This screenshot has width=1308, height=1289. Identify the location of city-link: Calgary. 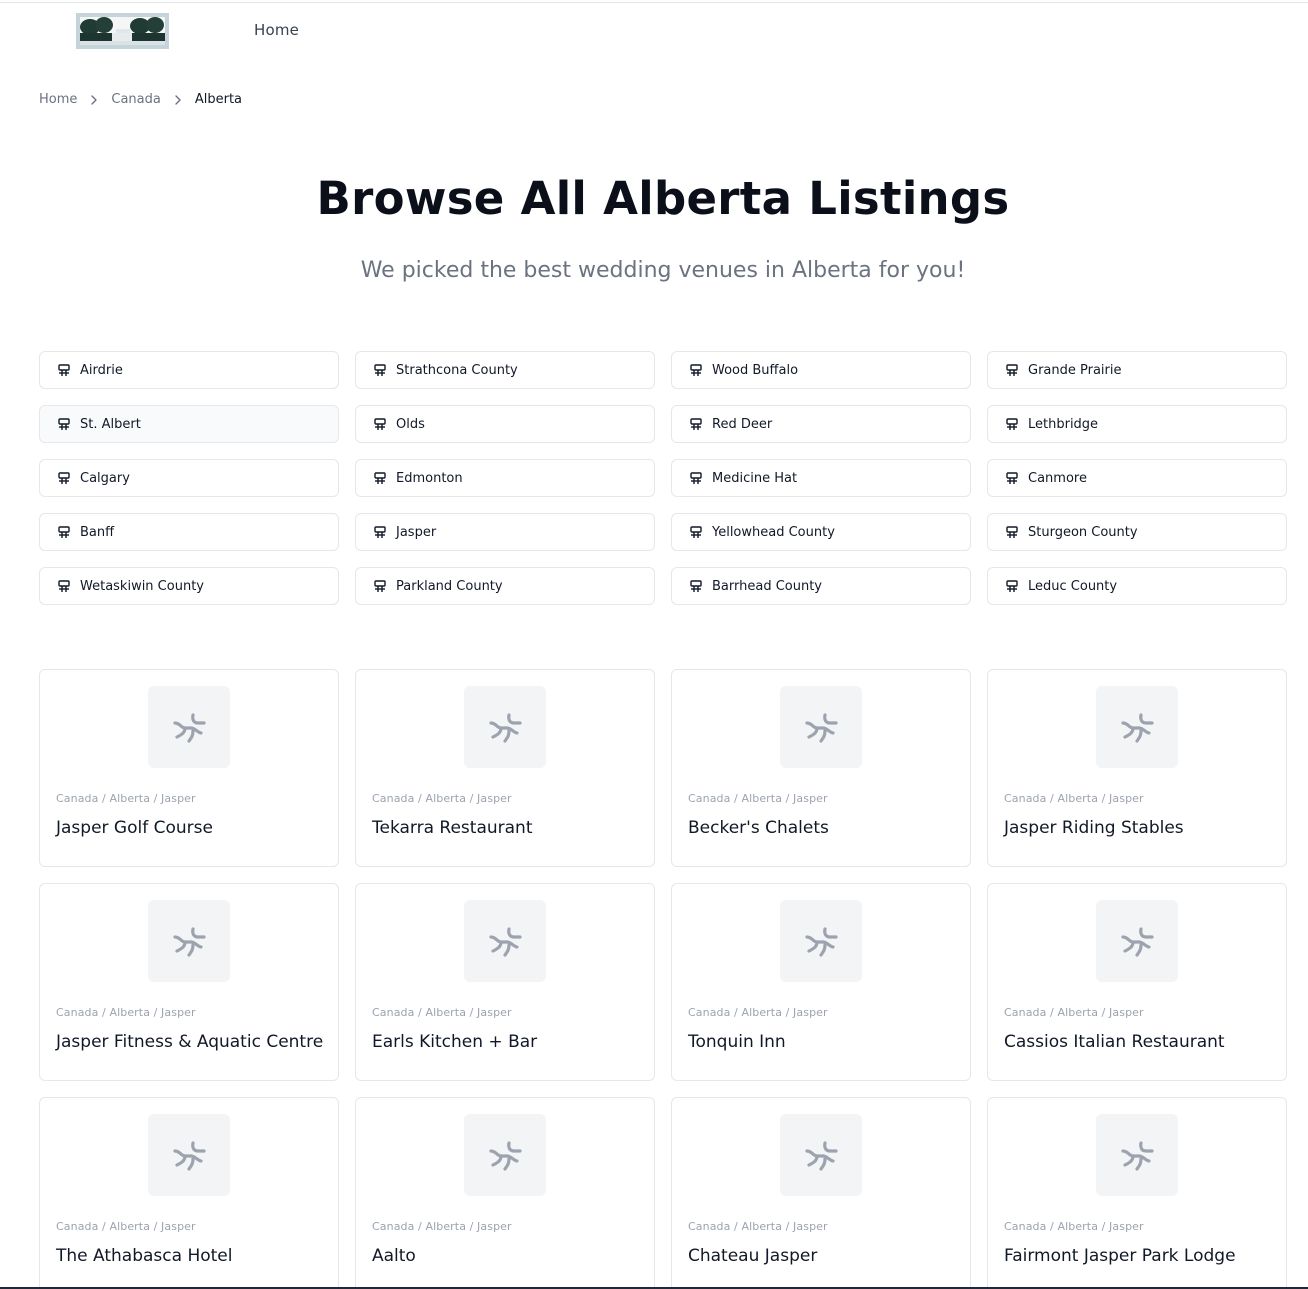
(189, 478).